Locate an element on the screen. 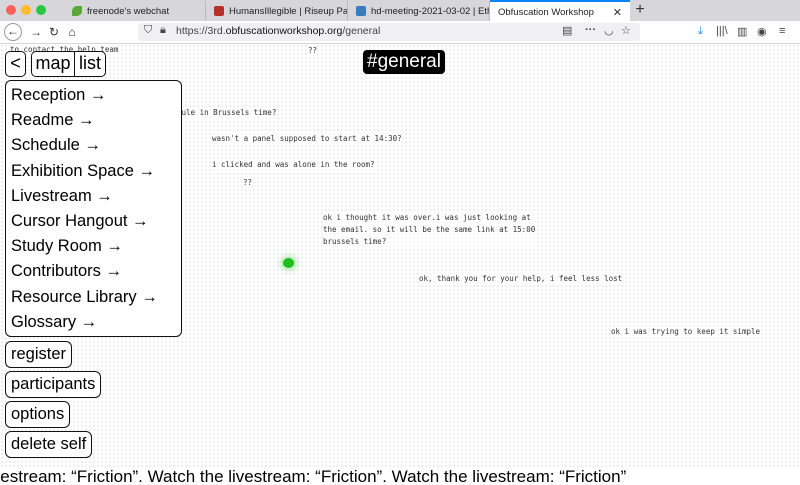  pocket-icon: ◡ is located at coordinates (609, 30).